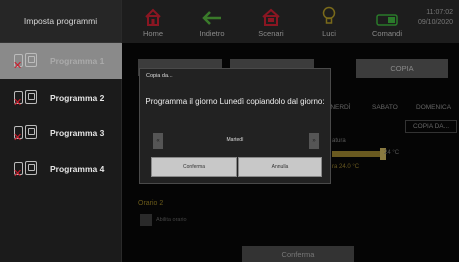  What do you see at coordinates (271, 33) in the screenshot?
I see `nav-scenes-label: Scenari` at bounding box center [271, 33].